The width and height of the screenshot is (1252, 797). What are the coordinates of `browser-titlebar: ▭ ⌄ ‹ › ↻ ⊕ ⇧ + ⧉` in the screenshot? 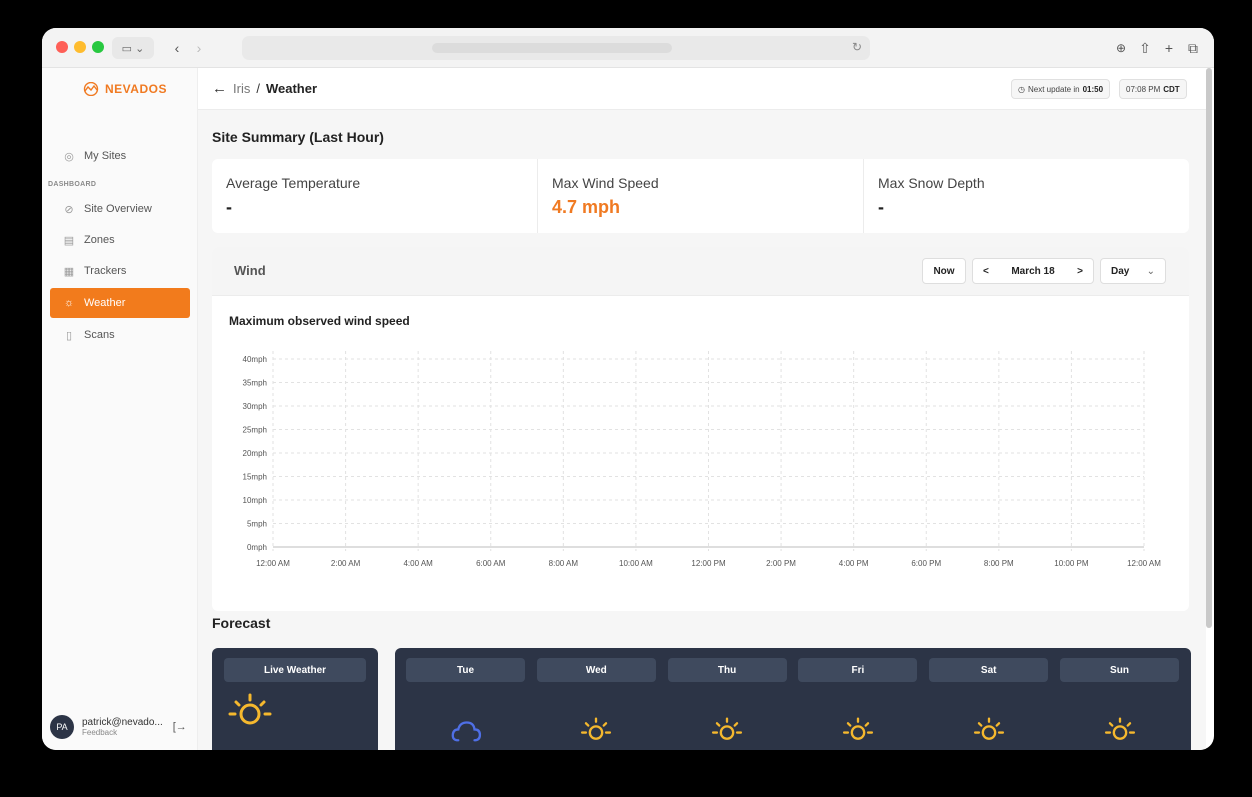 It's located at (628, 48).